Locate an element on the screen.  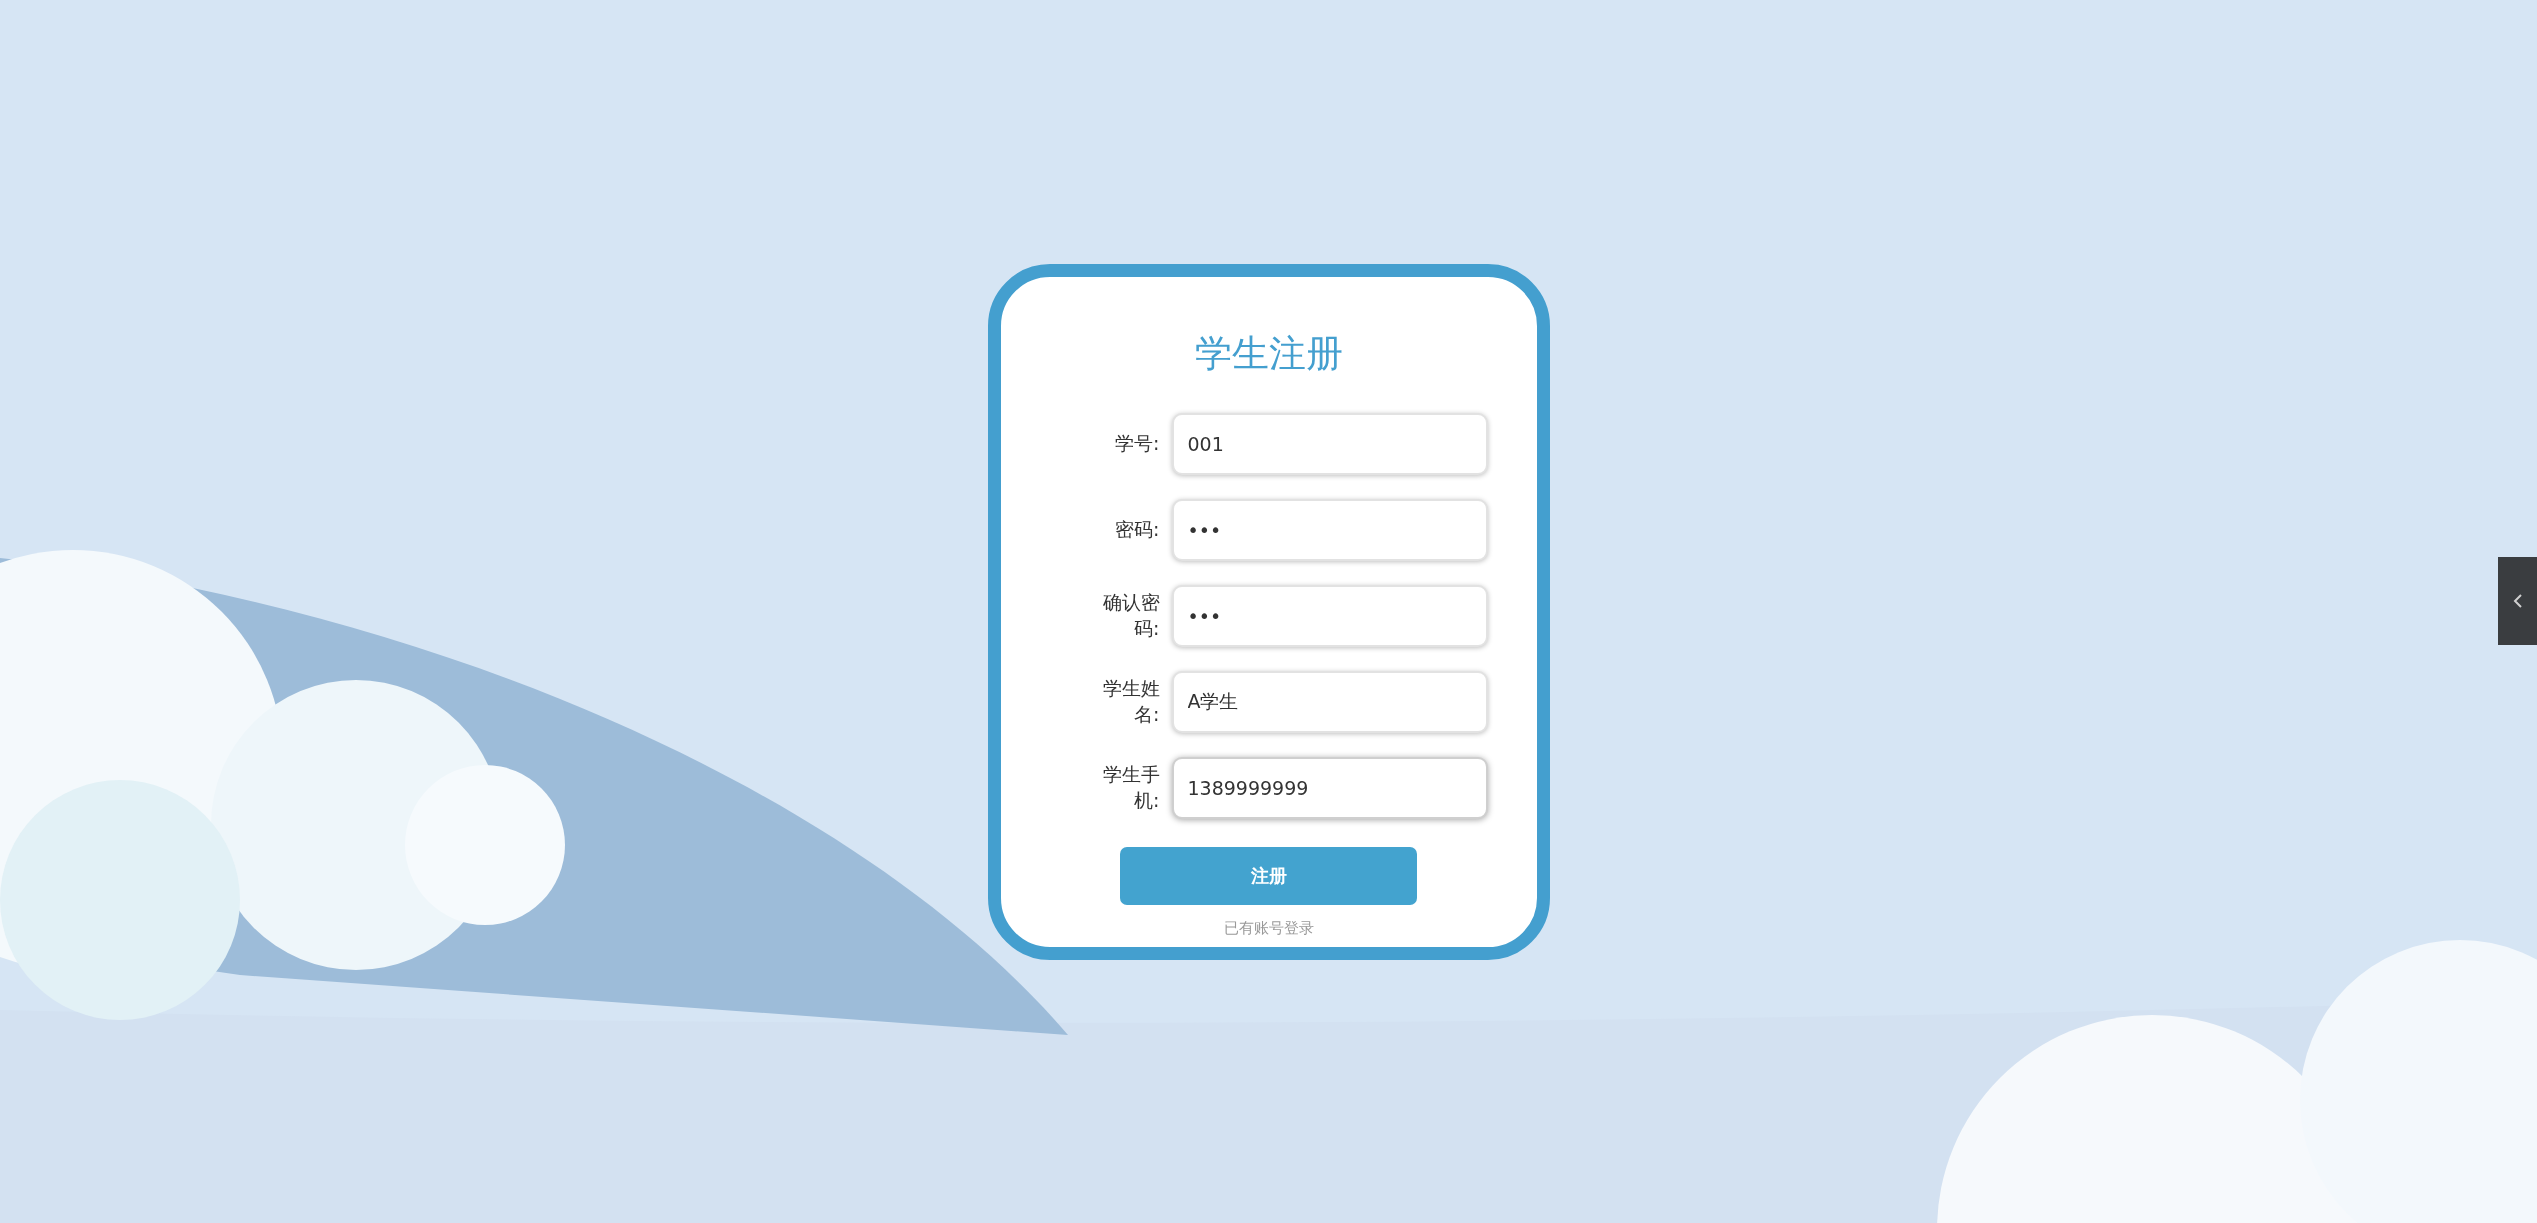
chevron-left-icon is located at coordinates (2517, 601).